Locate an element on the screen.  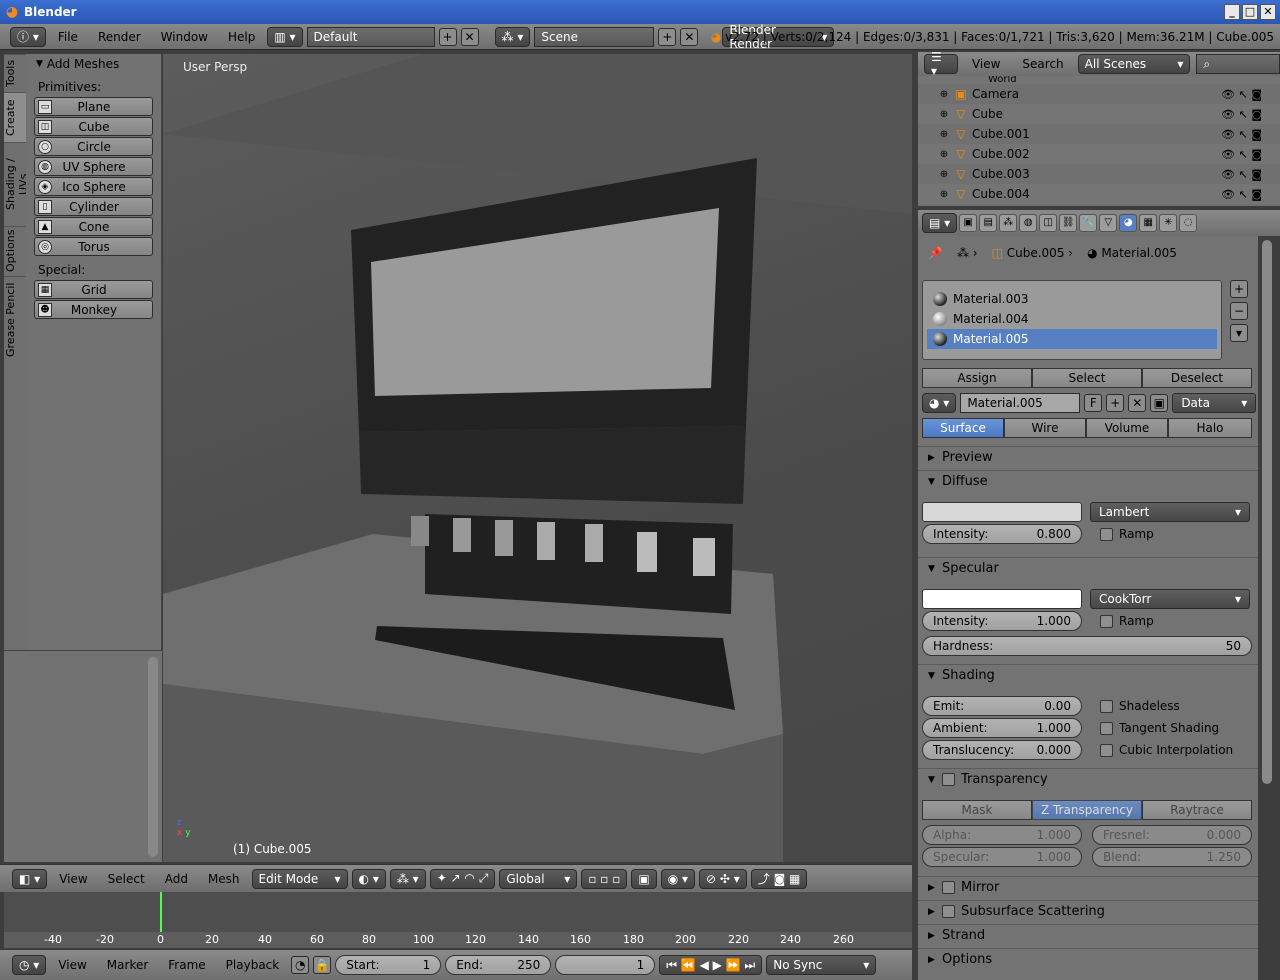
menu-tl-view: View is located at coordinates (72, 965).